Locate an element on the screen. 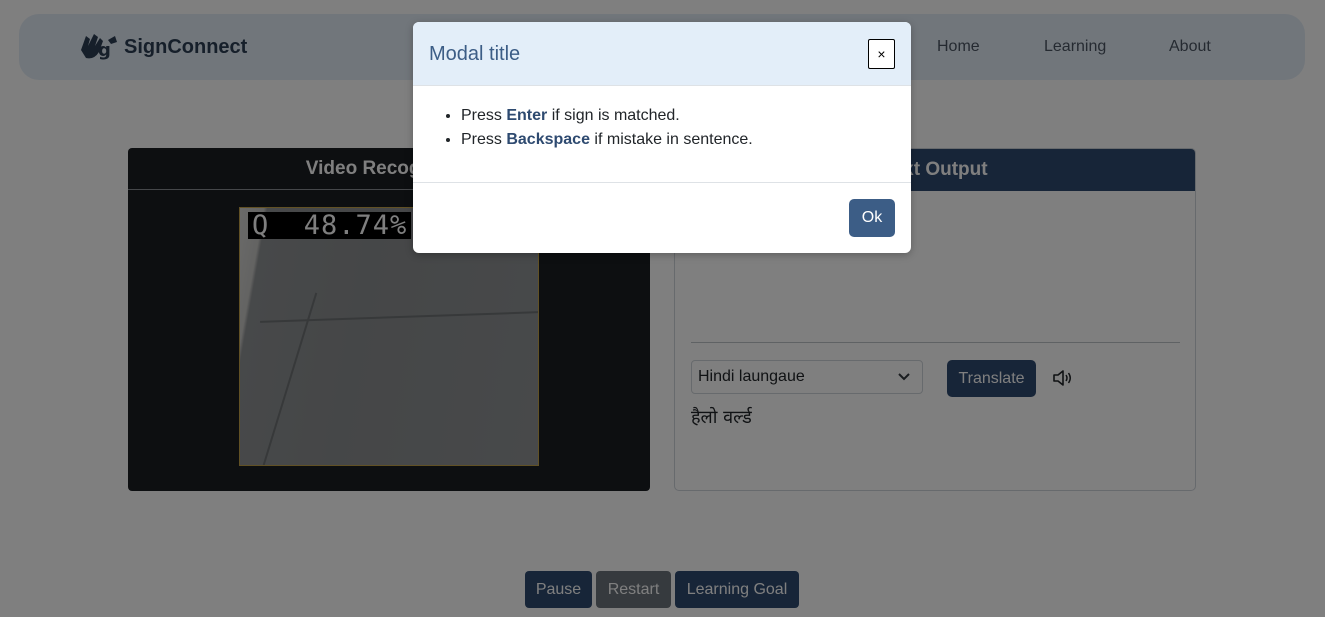 This screenshot has width=1325, height=617. instruction-item: Press Backspace if mistake in sentence. is located at coordinates (607, 140).